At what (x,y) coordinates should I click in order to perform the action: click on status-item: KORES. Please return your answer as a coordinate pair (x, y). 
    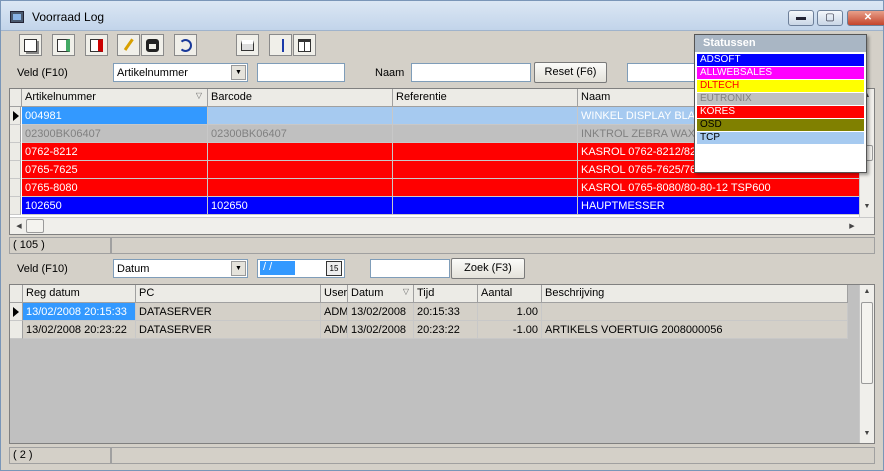
    Looking at the image, I should click on (780, 112).